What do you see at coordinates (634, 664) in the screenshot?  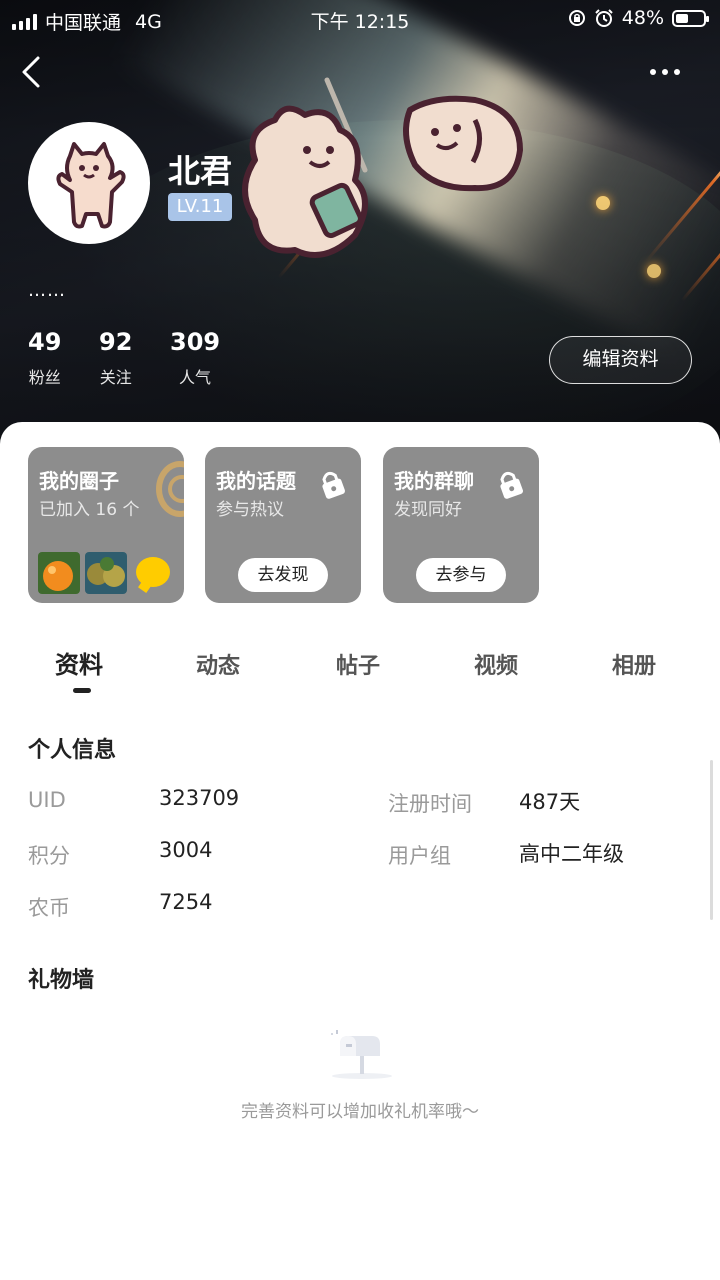 I see `tab-albums: 相册` at bounding box center [634, 664].